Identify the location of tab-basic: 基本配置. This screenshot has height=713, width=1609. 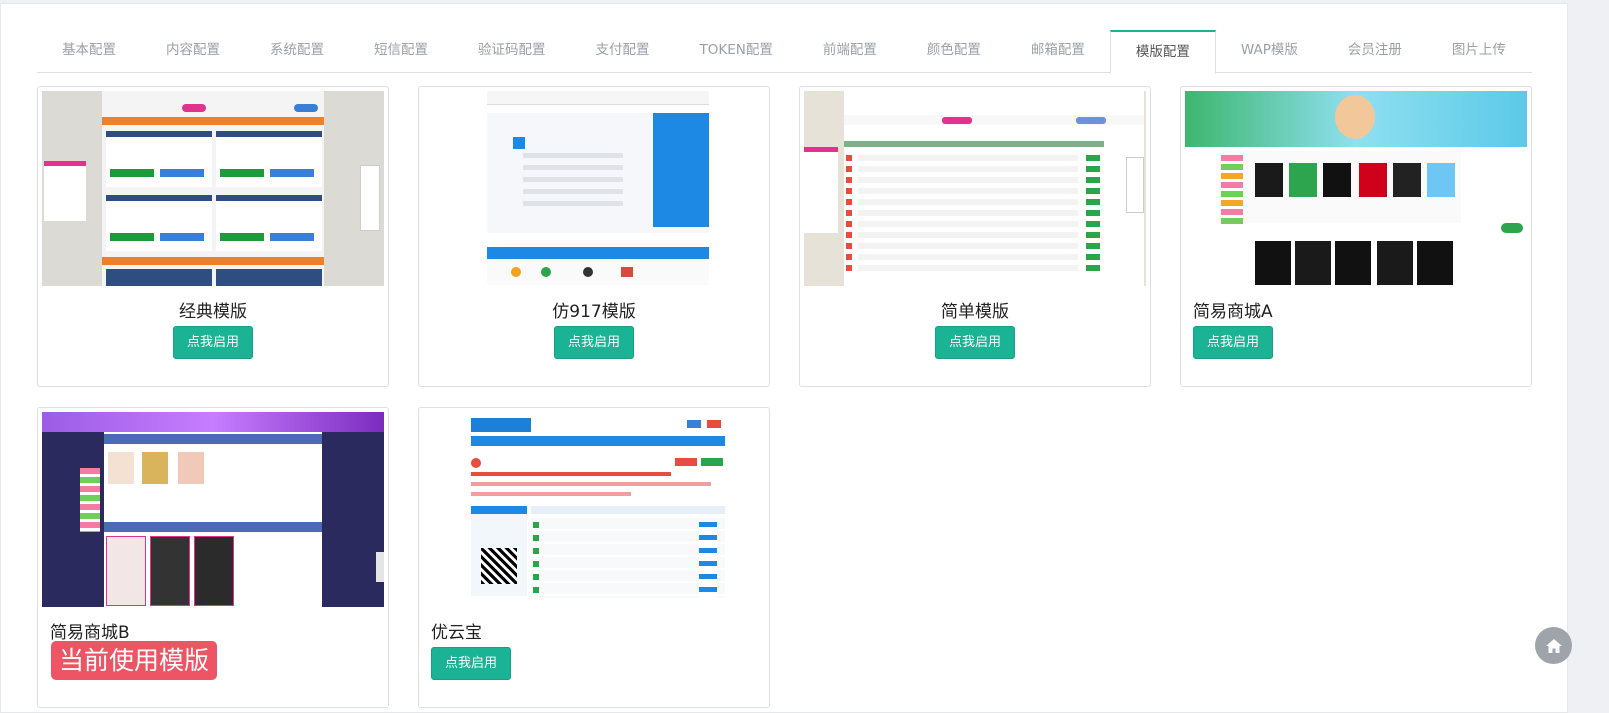
(89, 51).